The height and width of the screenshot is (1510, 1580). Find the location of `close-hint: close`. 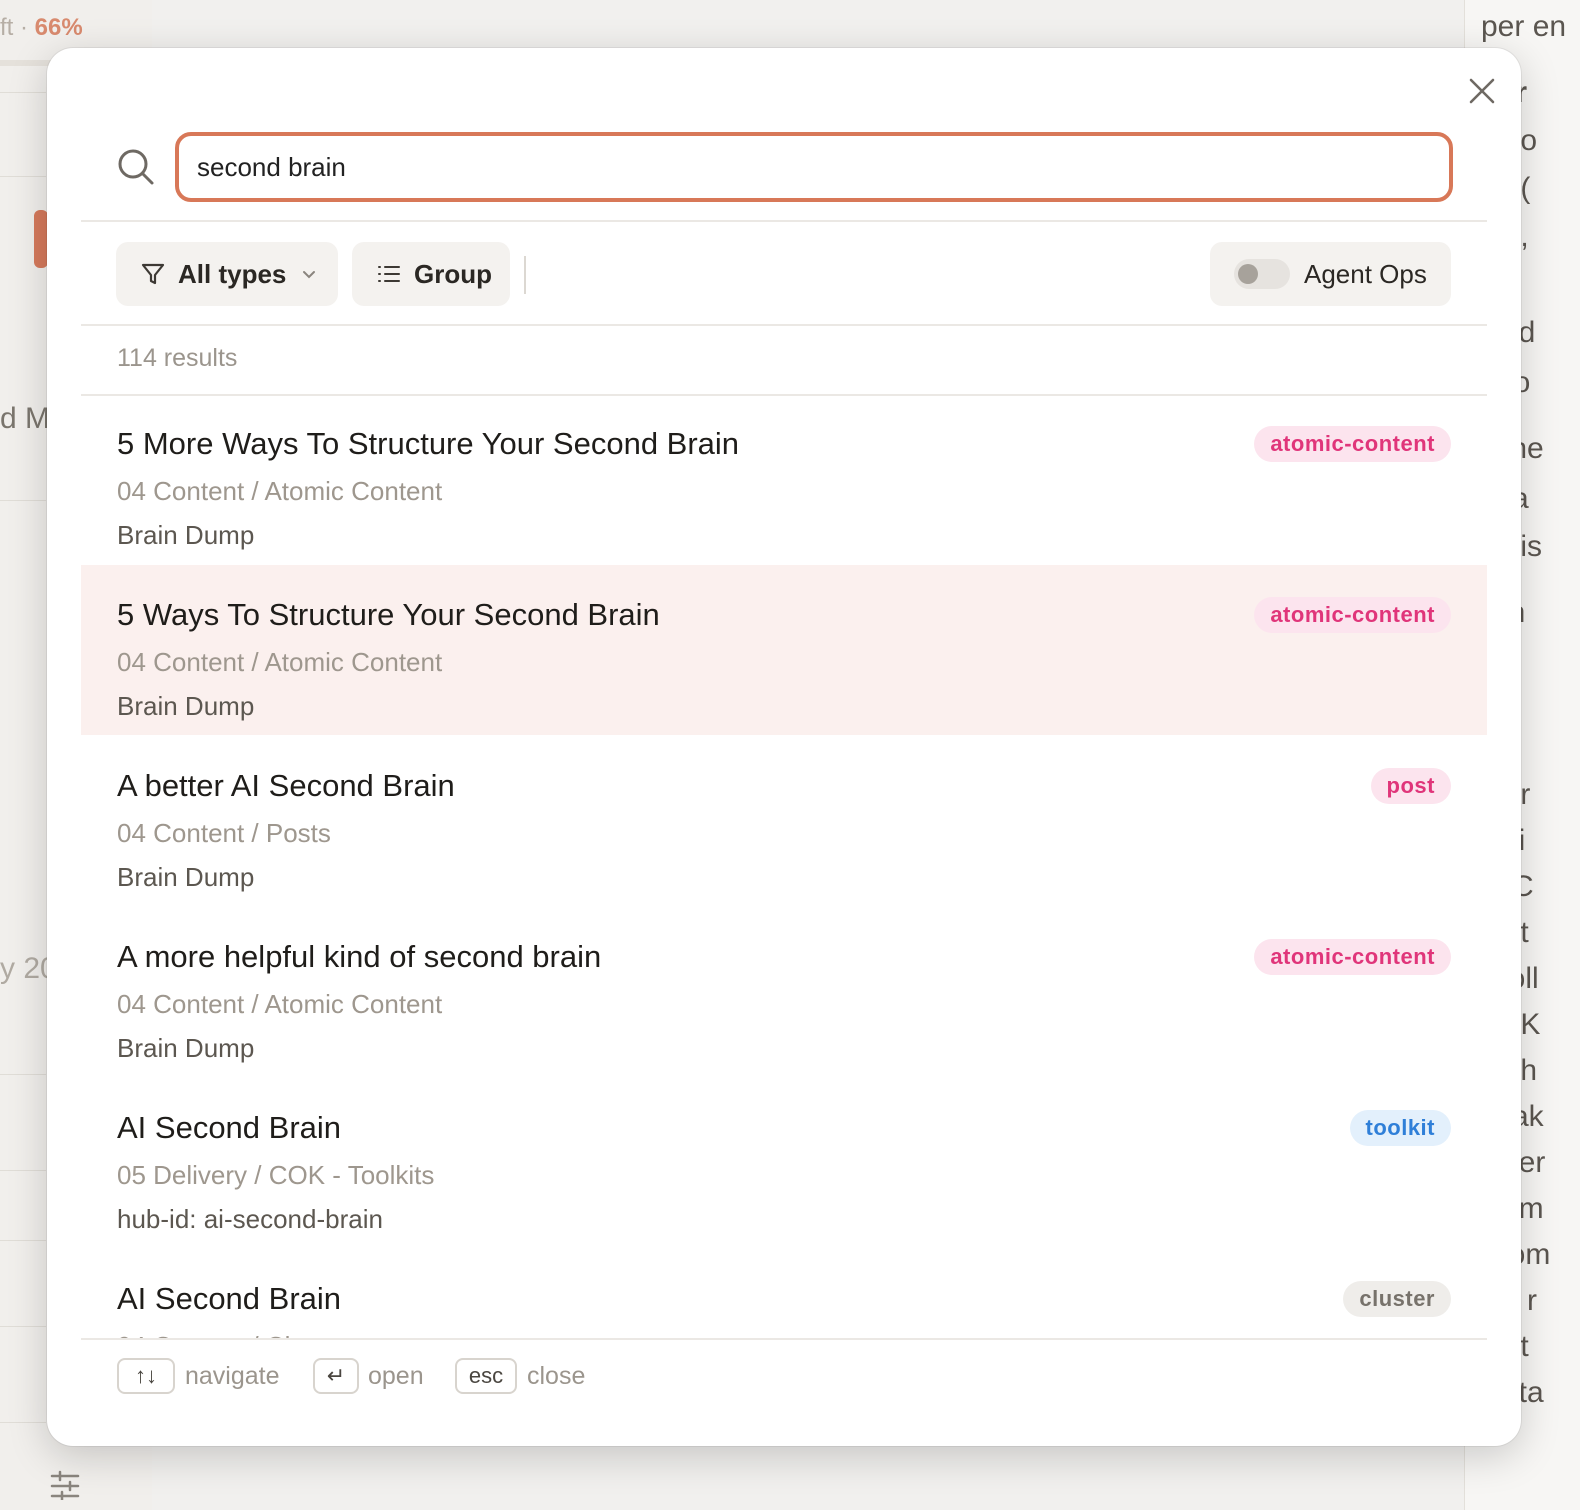

close-hint: close is located at coordinates (556, 1376).